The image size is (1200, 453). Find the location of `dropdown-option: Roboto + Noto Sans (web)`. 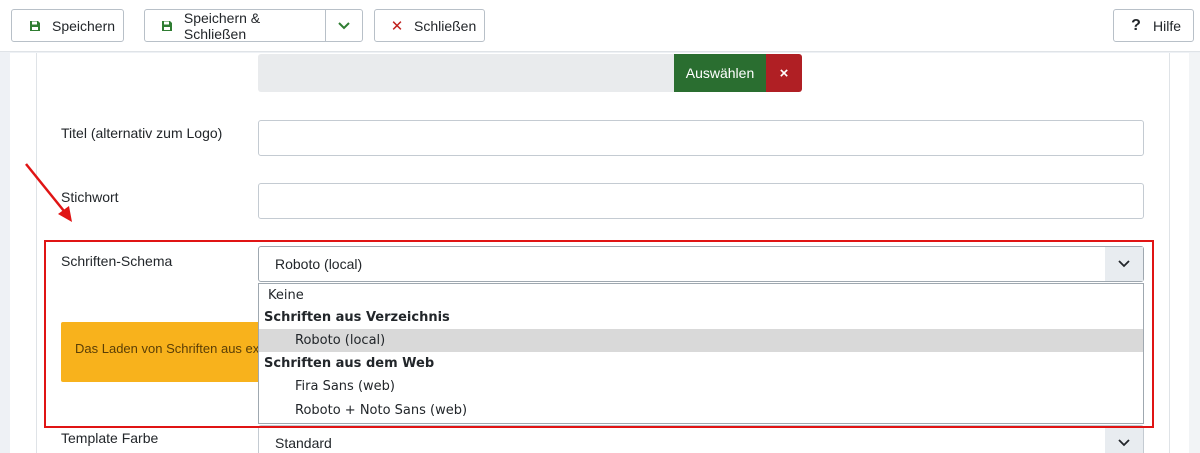

dropdown-option: Roboto + Noto Sans (web) is located at coordinates (701, 410).